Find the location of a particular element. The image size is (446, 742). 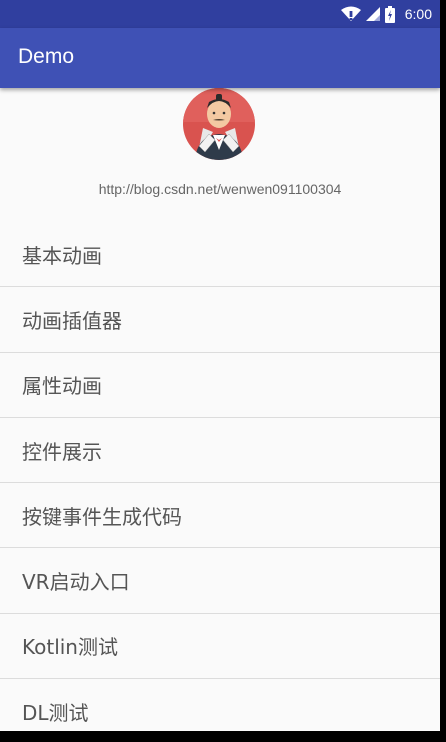

status-time: 6:00 is located at coordinates (418, 14).